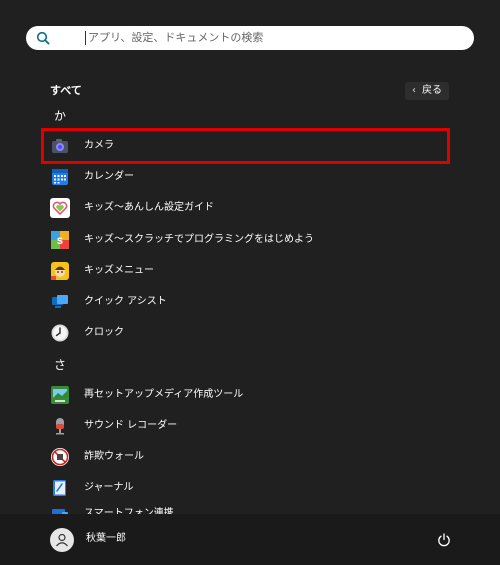 The height and width of the screenshot is (565, 500). I want to click on back-button: ‹ 戻る, so click(427, 91).